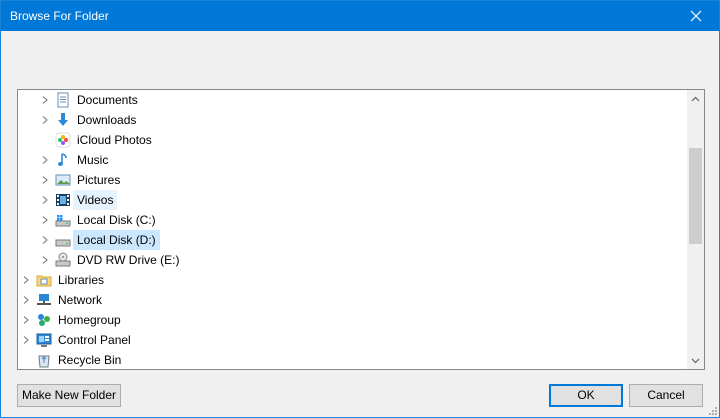  Describe the element at coordinates (63, 140) in the screenshot. I see `icloud-photos-icon` at that location.